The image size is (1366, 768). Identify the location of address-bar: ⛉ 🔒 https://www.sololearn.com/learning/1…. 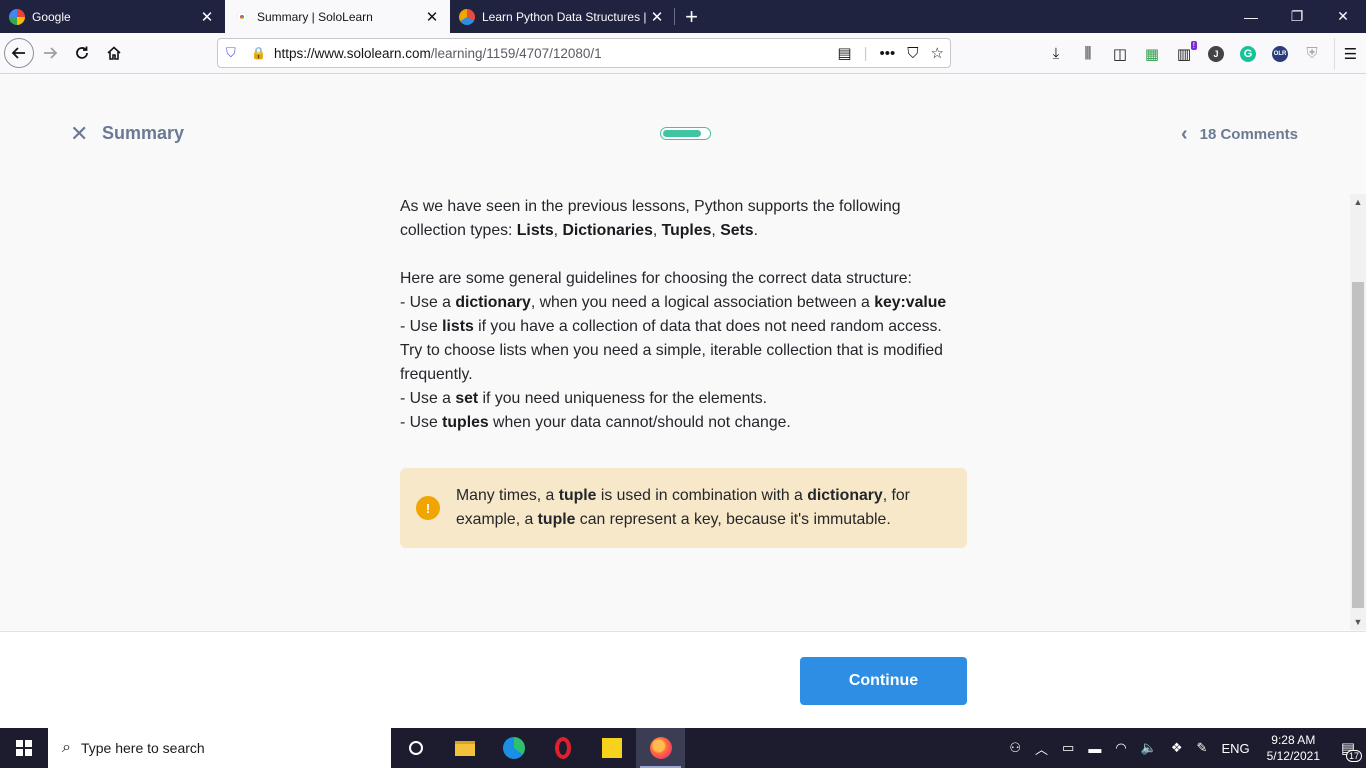
(584, 53).